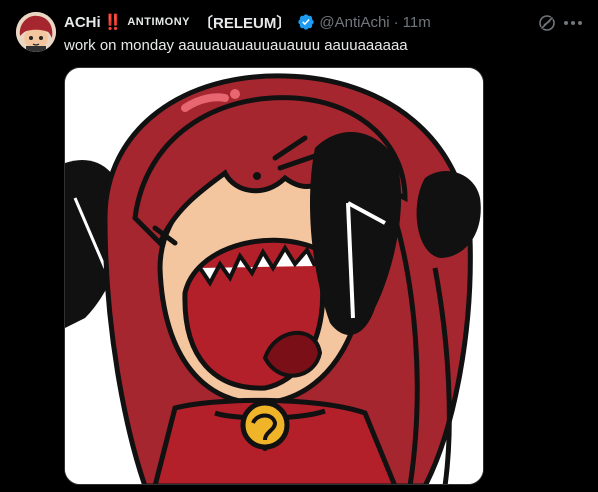  Describe the element at coordinates (573, 23) in the screenshot. I see `more-icon` at that location.